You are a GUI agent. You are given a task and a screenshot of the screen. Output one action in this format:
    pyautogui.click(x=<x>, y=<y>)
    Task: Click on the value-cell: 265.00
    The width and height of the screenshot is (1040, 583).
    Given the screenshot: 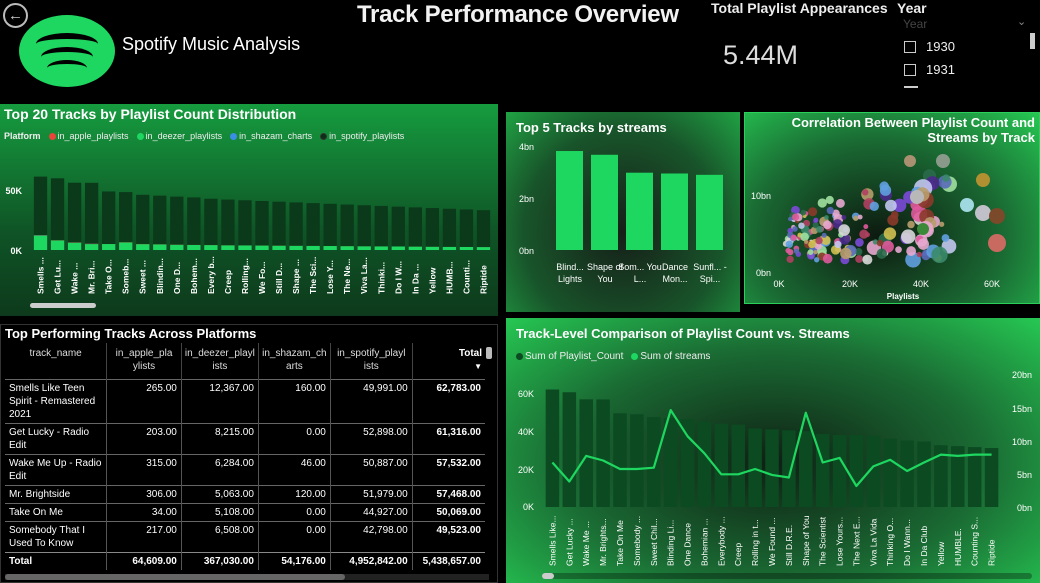 What is the action you would take?
    pyautogui.click(x=144, y=400)
    